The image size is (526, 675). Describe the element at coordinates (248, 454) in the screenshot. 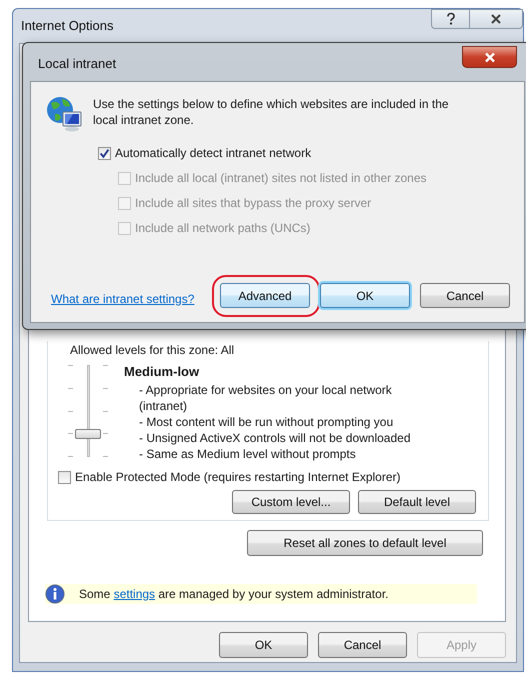

I see `level-description-line: - Same as Medium level without prompts` at that location.